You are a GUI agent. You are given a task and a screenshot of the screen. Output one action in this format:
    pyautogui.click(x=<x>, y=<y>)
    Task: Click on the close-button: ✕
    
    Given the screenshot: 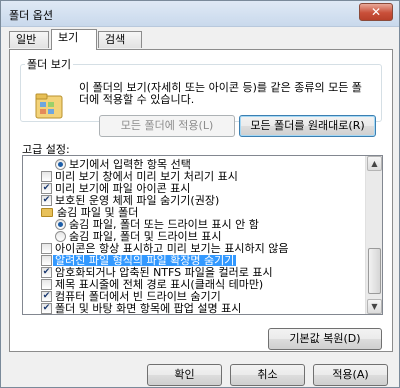 What is the action you would take?
    pyautogui.click(x=376, y=12)
    